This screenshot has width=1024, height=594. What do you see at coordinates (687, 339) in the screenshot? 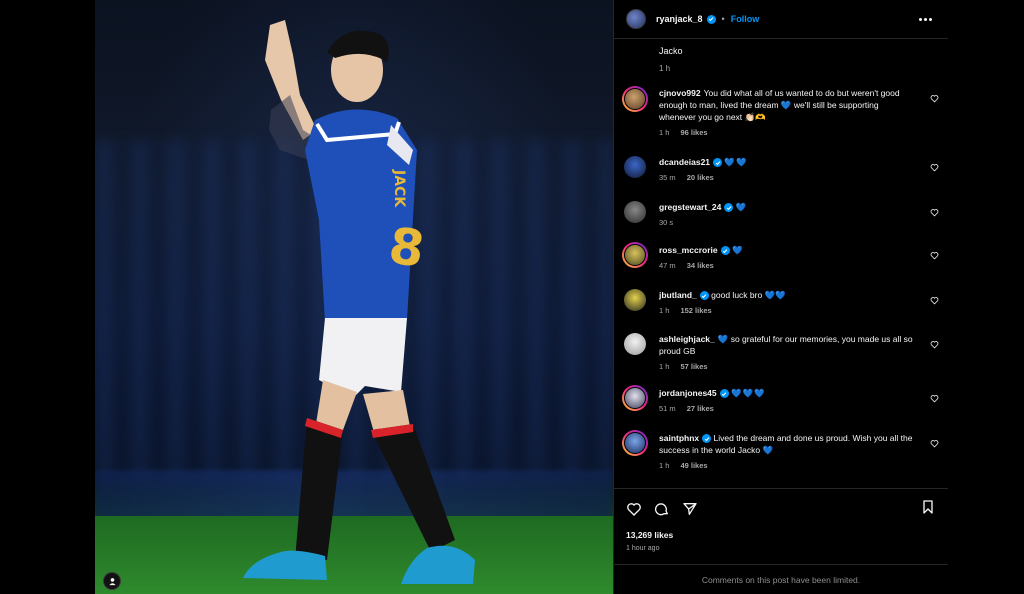
I see `commenter-username: ashleighjack_` at bounding box center [687, 339].